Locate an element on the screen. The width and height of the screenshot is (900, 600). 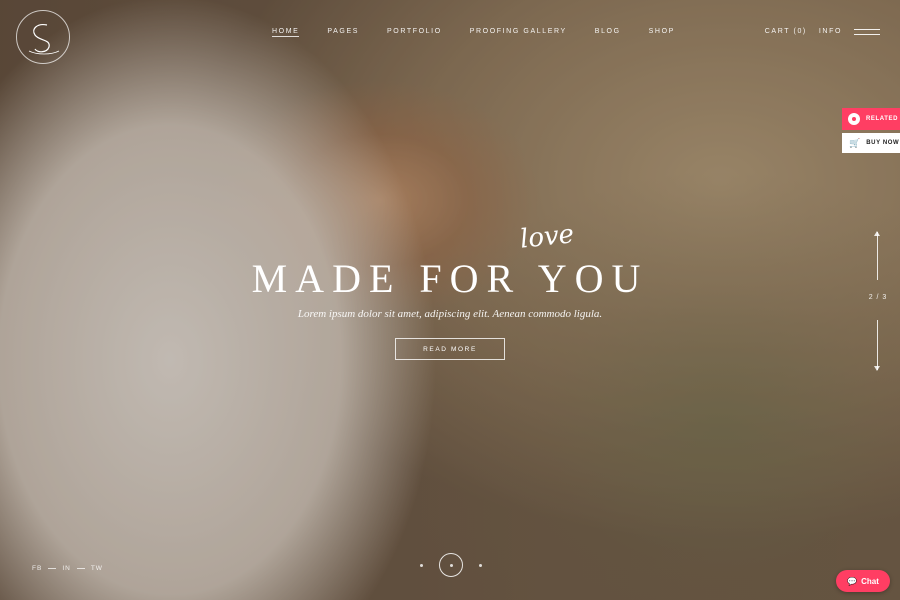
header-actions: CART (0) INFO is located at coordinates (822, 31).